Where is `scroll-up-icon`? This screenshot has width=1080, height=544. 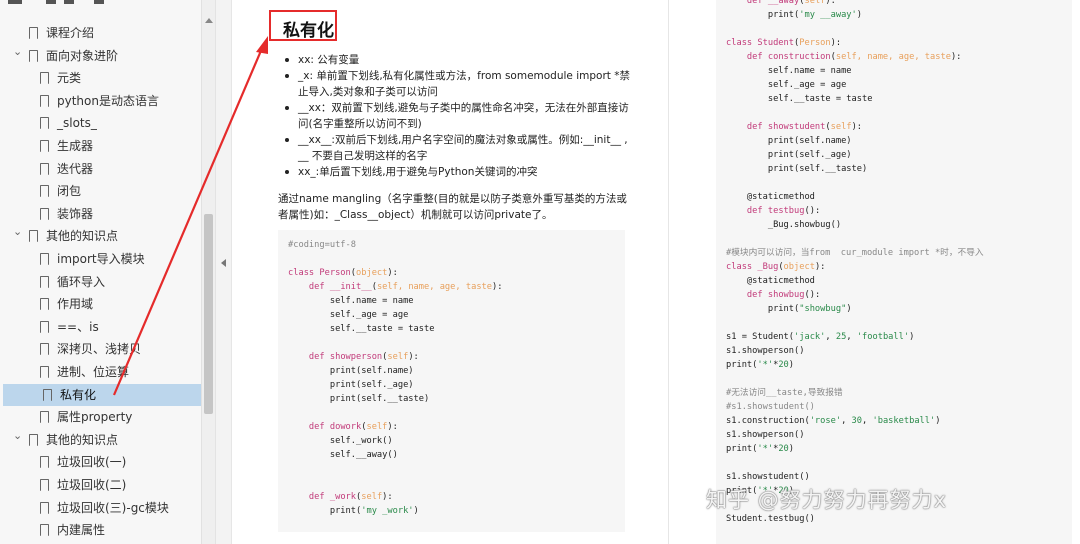 scroll-up-icon is located at coordinates (209, 20).